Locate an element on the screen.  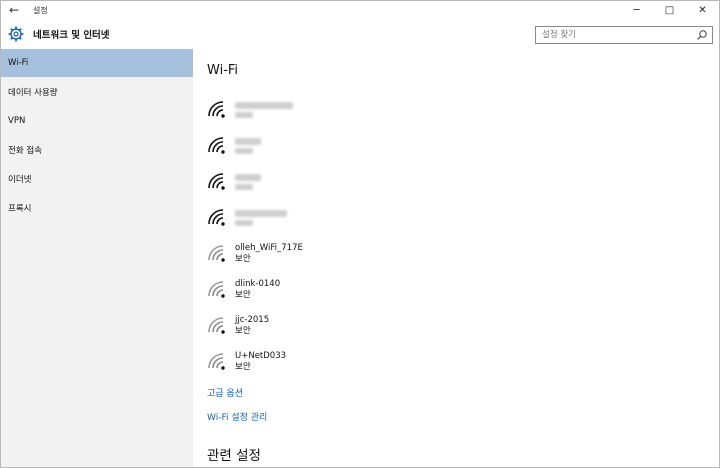
minimize-button: ─ is located at coordinates (636, 10).